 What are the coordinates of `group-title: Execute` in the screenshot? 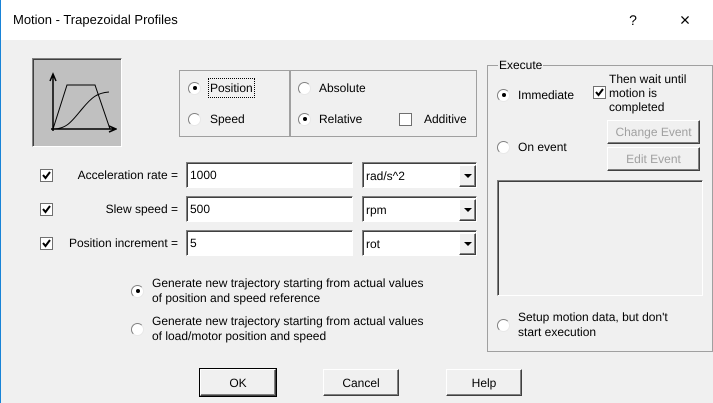 It's located at (521, 65).